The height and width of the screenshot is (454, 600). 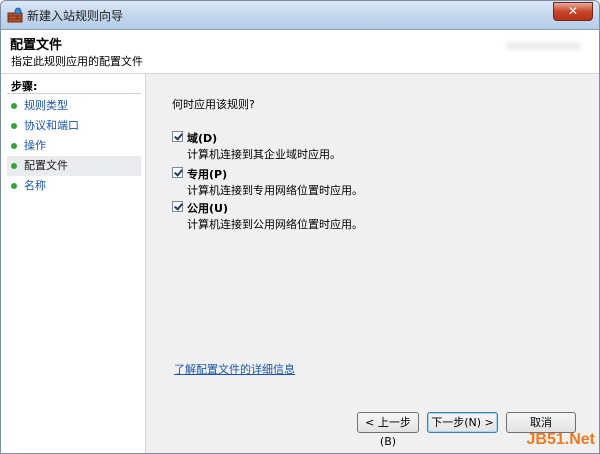 What do you see at coordinates (541, 422) in the screenshot?
I see `cancel-button: 取消` at bounding box center [541, 422].